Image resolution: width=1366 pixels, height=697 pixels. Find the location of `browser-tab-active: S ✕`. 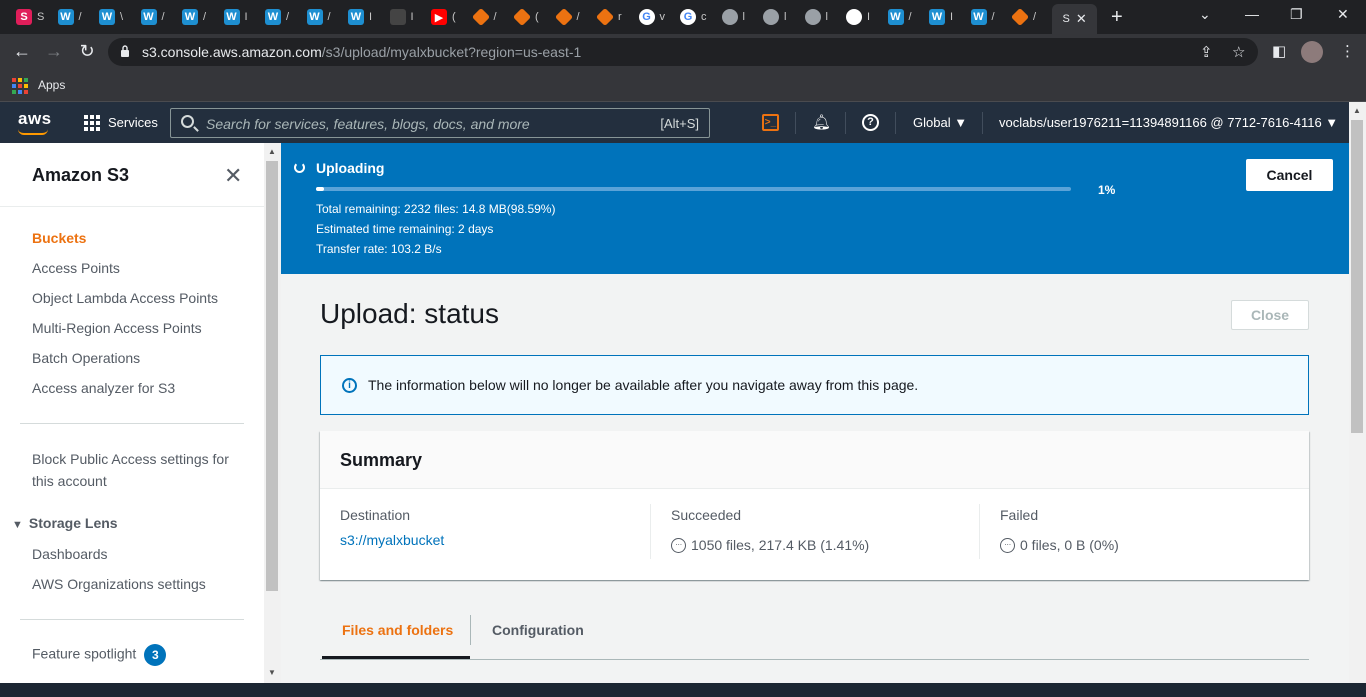

browser-tab-active: S ✕ is located at coordinates (1074, 19).